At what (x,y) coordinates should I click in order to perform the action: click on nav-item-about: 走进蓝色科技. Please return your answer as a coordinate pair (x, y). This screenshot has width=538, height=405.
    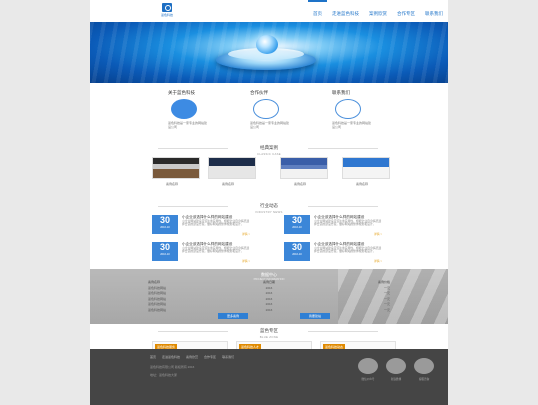
    Looking at the image, I should click on (345, 11).